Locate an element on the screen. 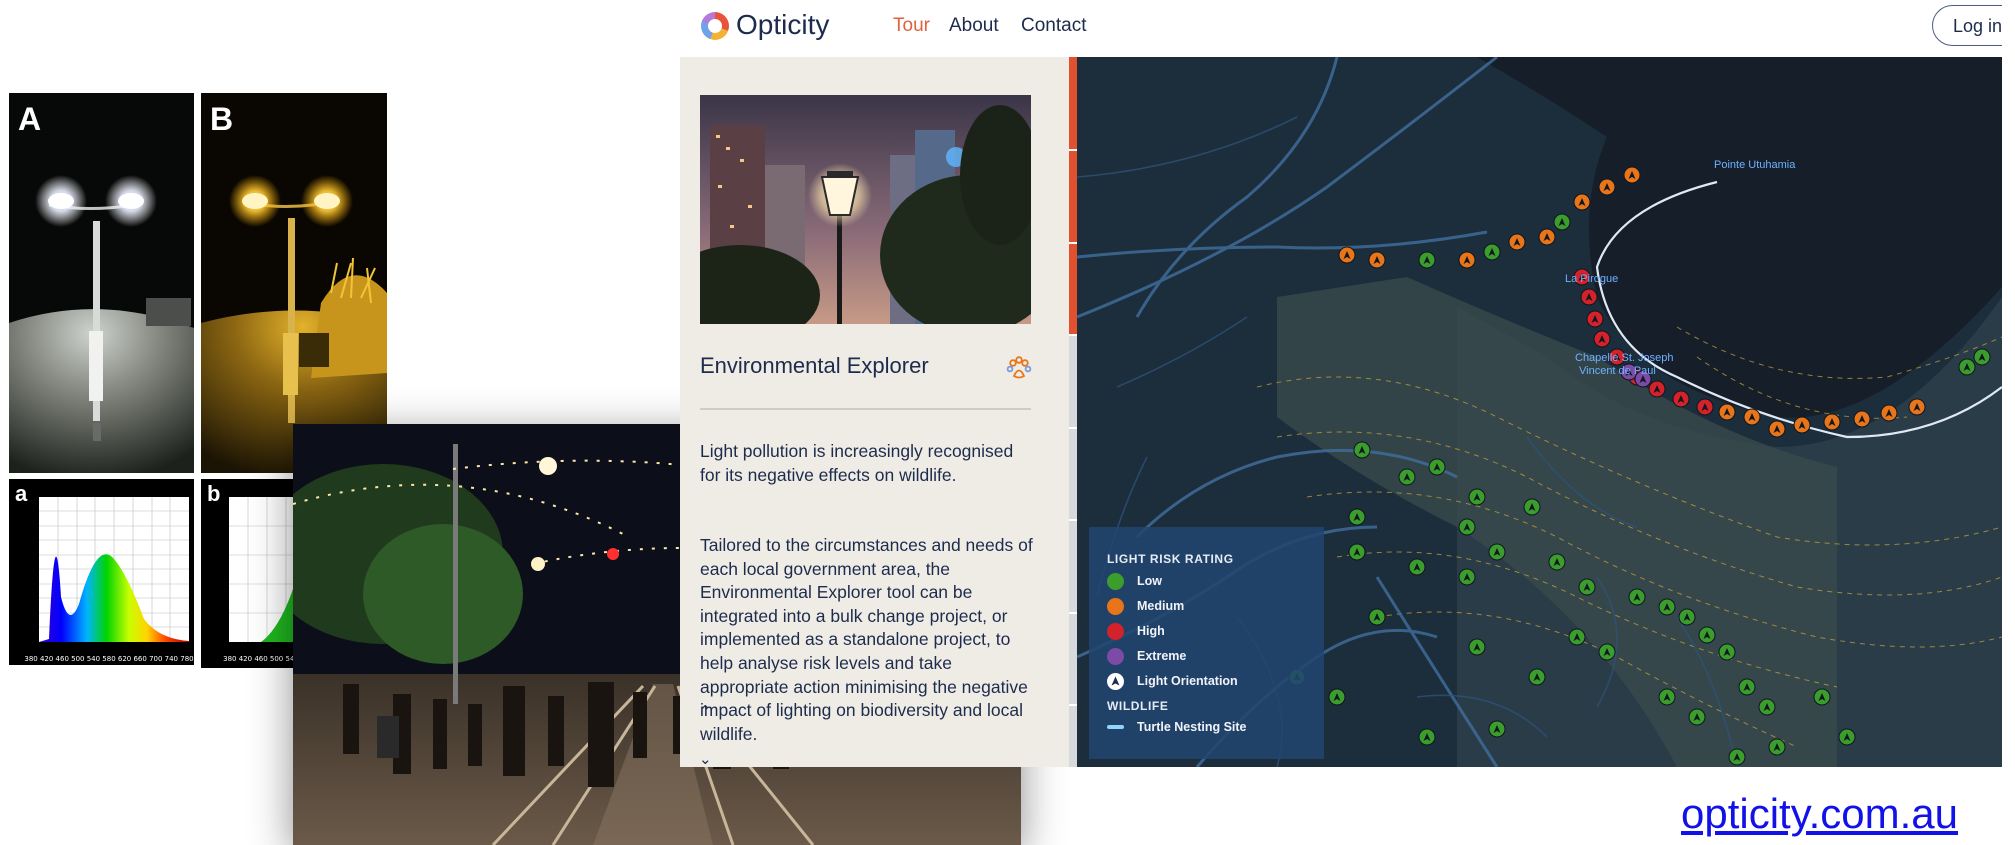  white-led-streetlight-photo is located at coordinates (101, 283).